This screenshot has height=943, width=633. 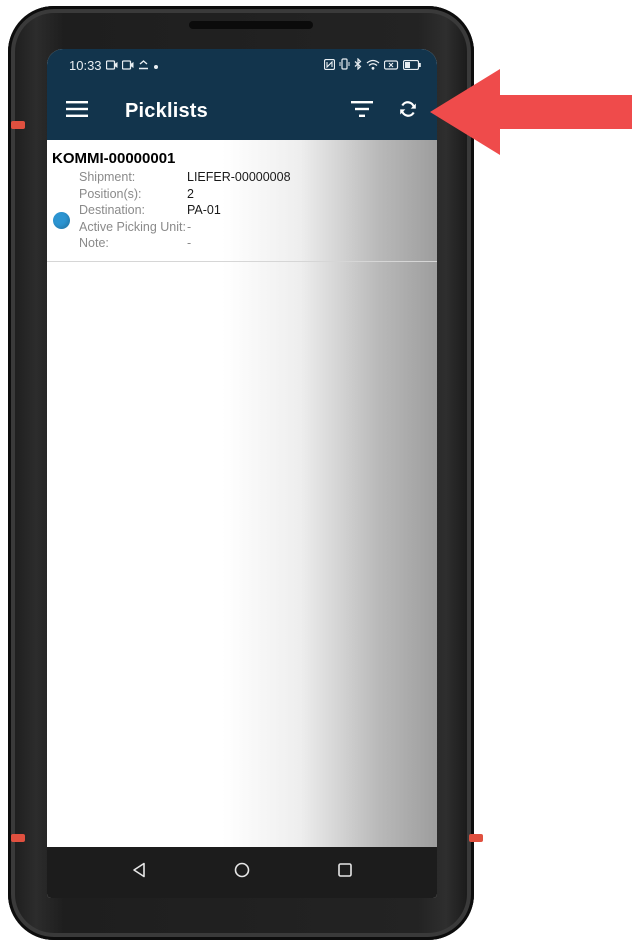 I want to click on field-label: Note:, so click(x=94, y=243).